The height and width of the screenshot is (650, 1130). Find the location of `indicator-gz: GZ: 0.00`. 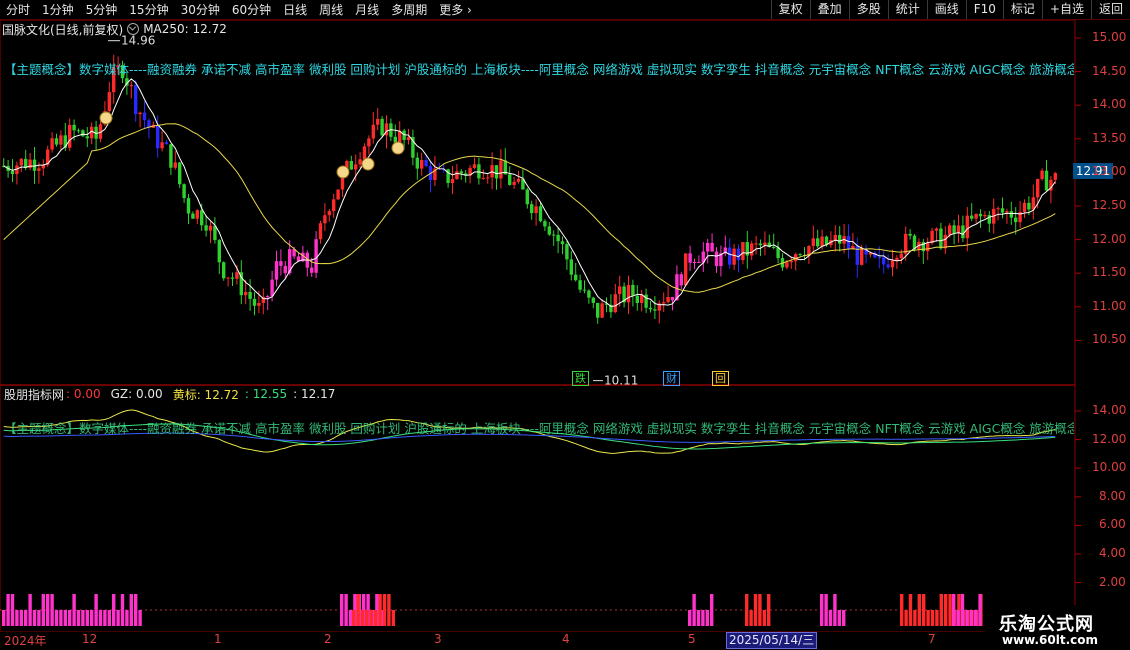

indicator-gz: GZ: 0.00 is located at coordinates (136, 394).